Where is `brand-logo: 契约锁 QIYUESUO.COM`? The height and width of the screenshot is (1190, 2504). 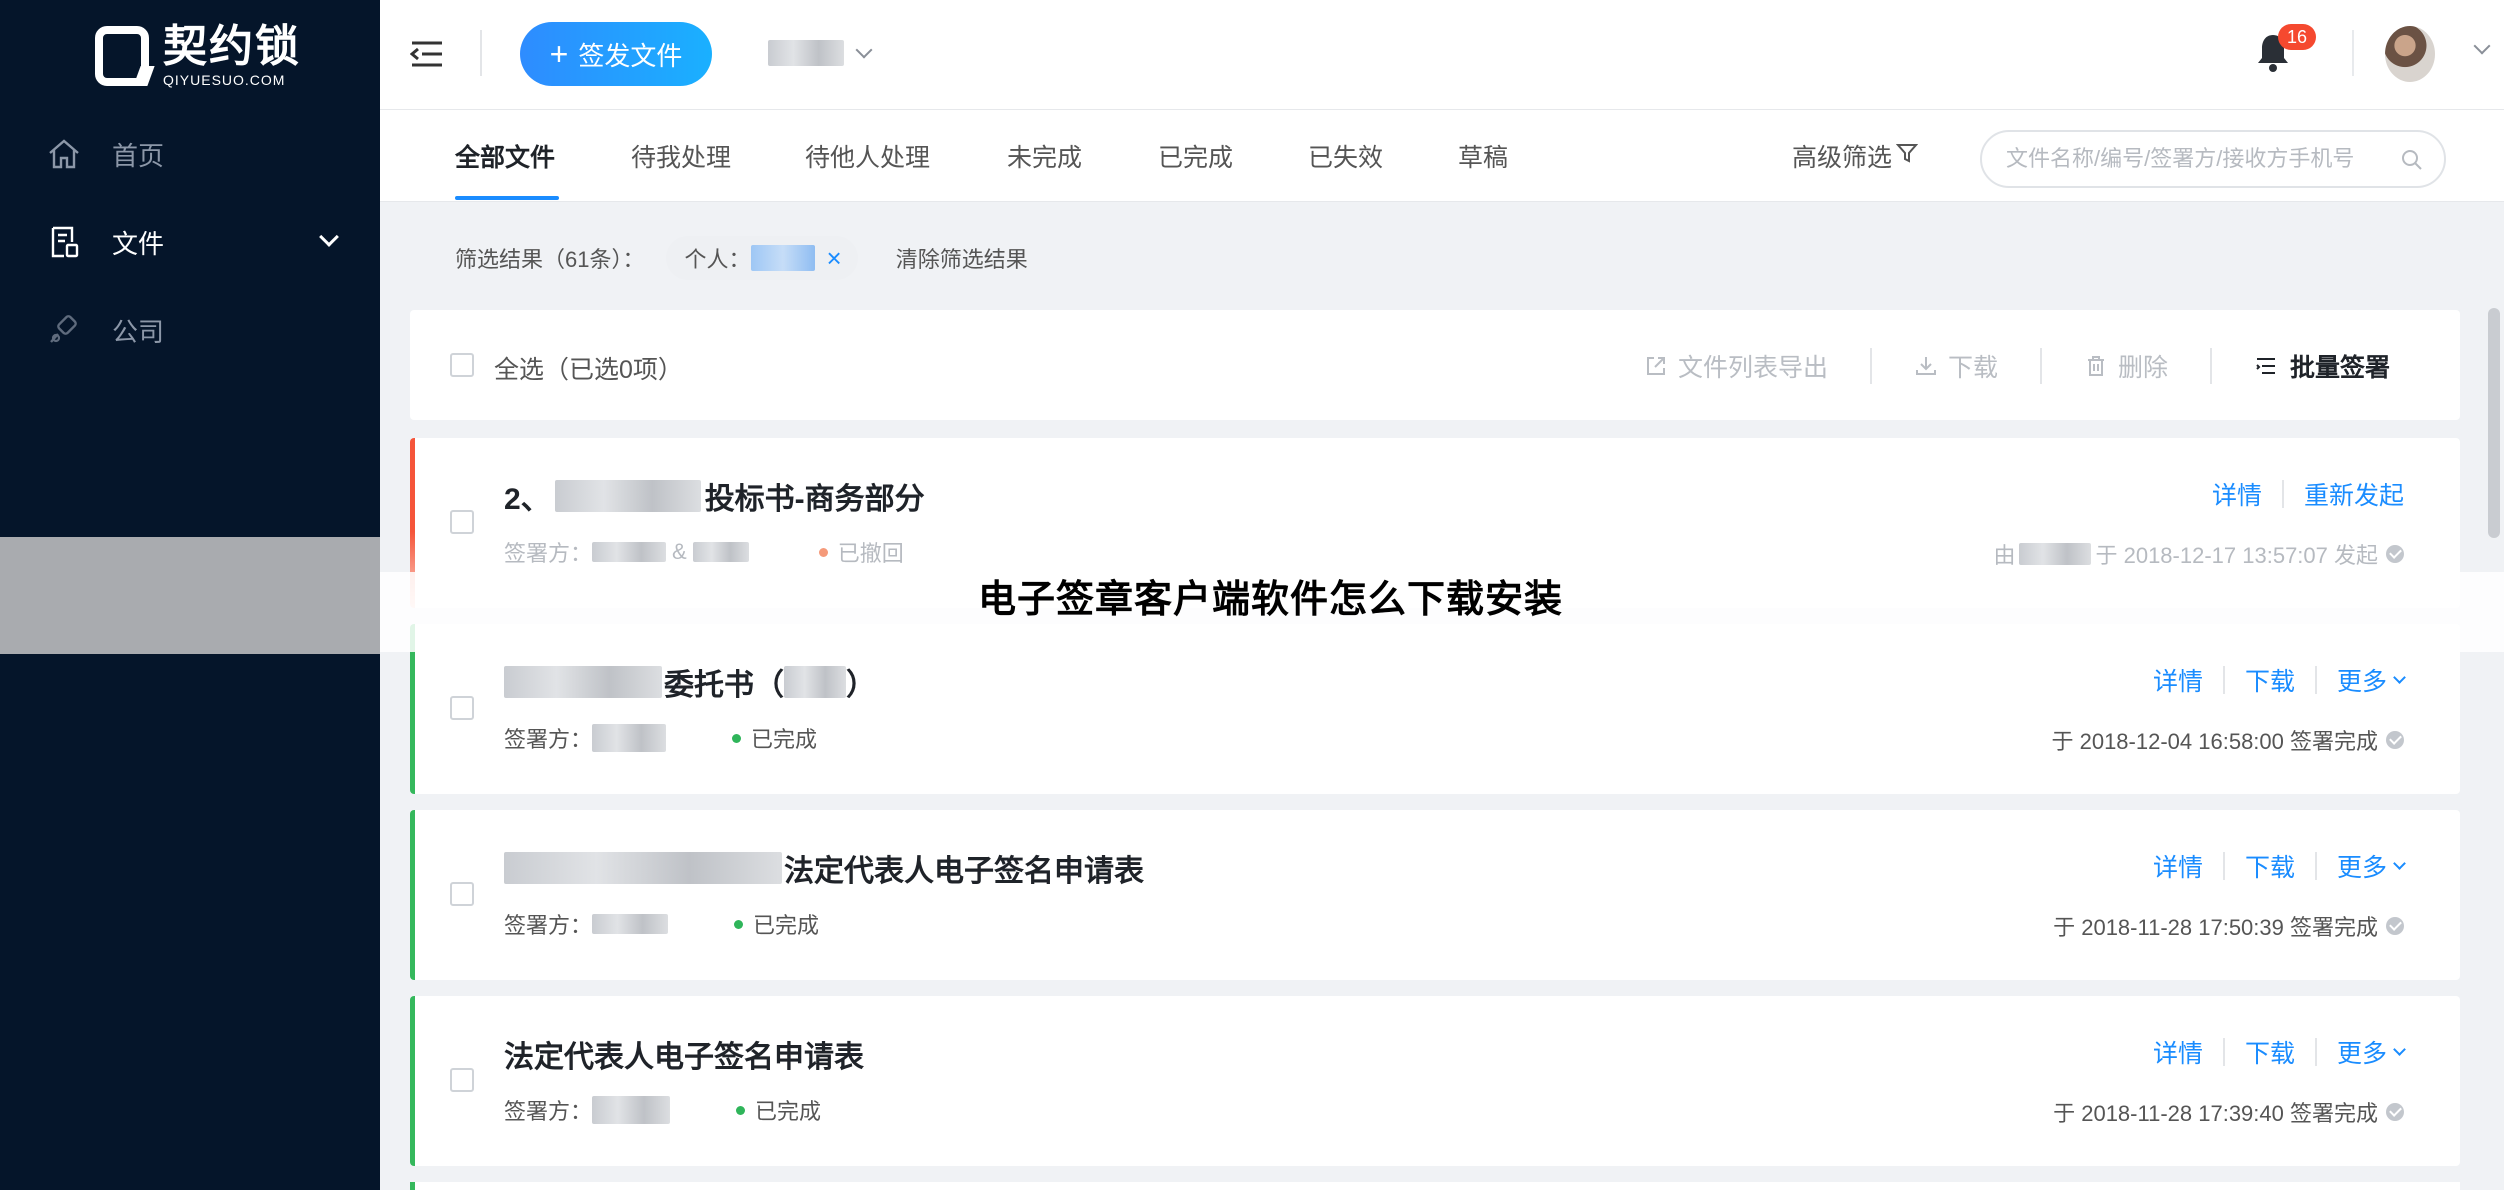 brand-logo: 契约锁 QIYUESUO.COM is located at coordinates (198, 56).